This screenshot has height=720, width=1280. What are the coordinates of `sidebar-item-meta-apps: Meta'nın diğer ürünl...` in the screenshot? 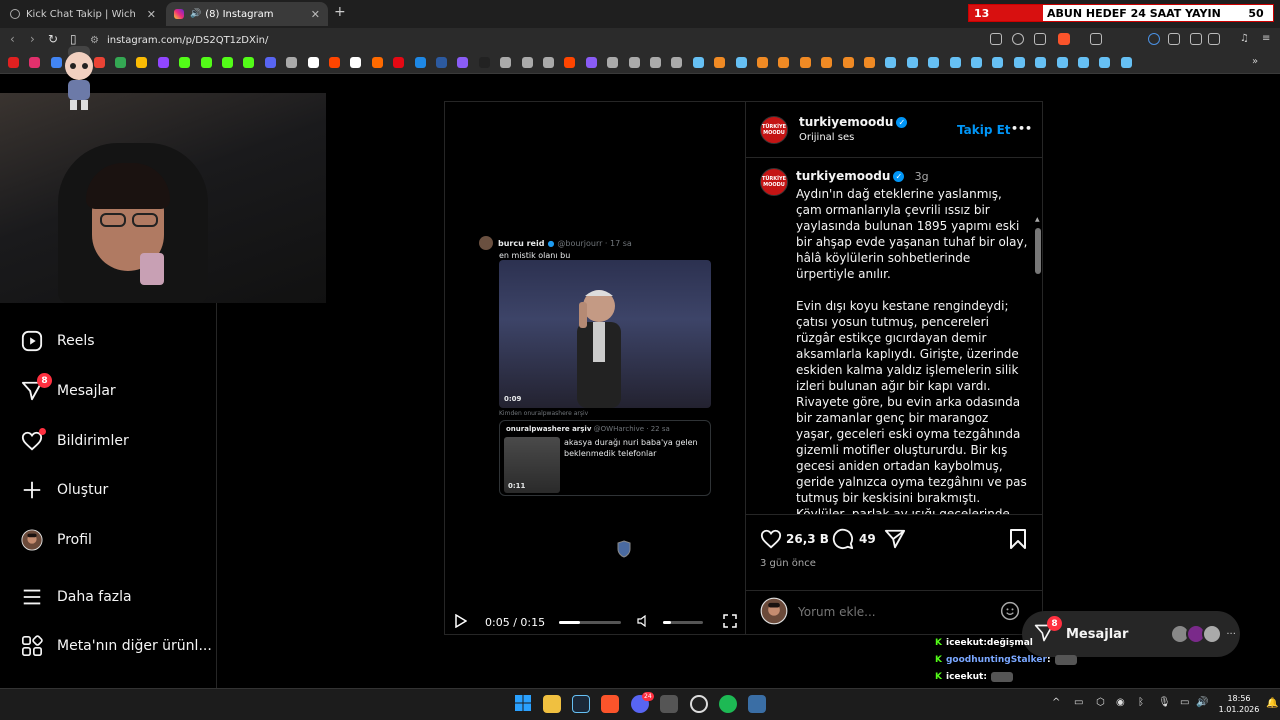 It's located at (116, 646).